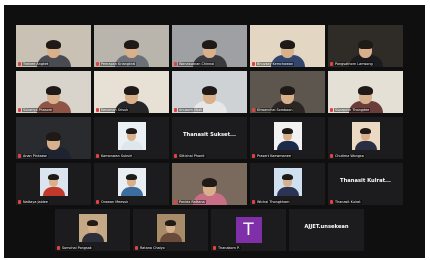 This screenshot has height=260, width=430. Describe the element at coordinates (273, 202) in the screenshot. I see `participant-name-label: Wichai Thongkham` at that location.